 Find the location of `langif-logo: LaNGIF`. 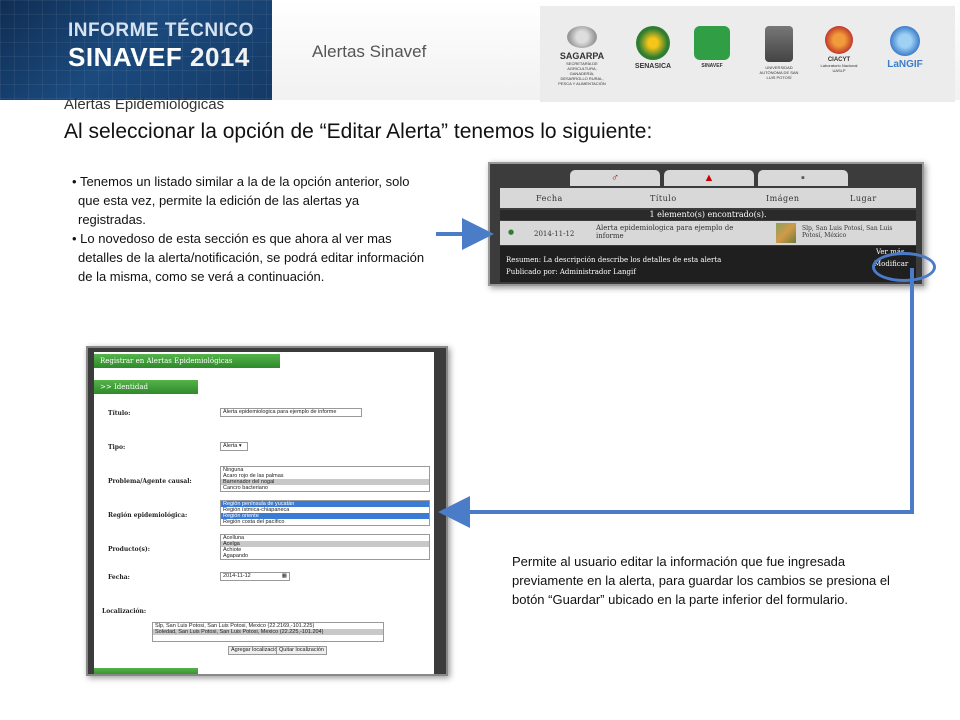

langif-logo: LaNGIF is located at coordinates (905, 56).